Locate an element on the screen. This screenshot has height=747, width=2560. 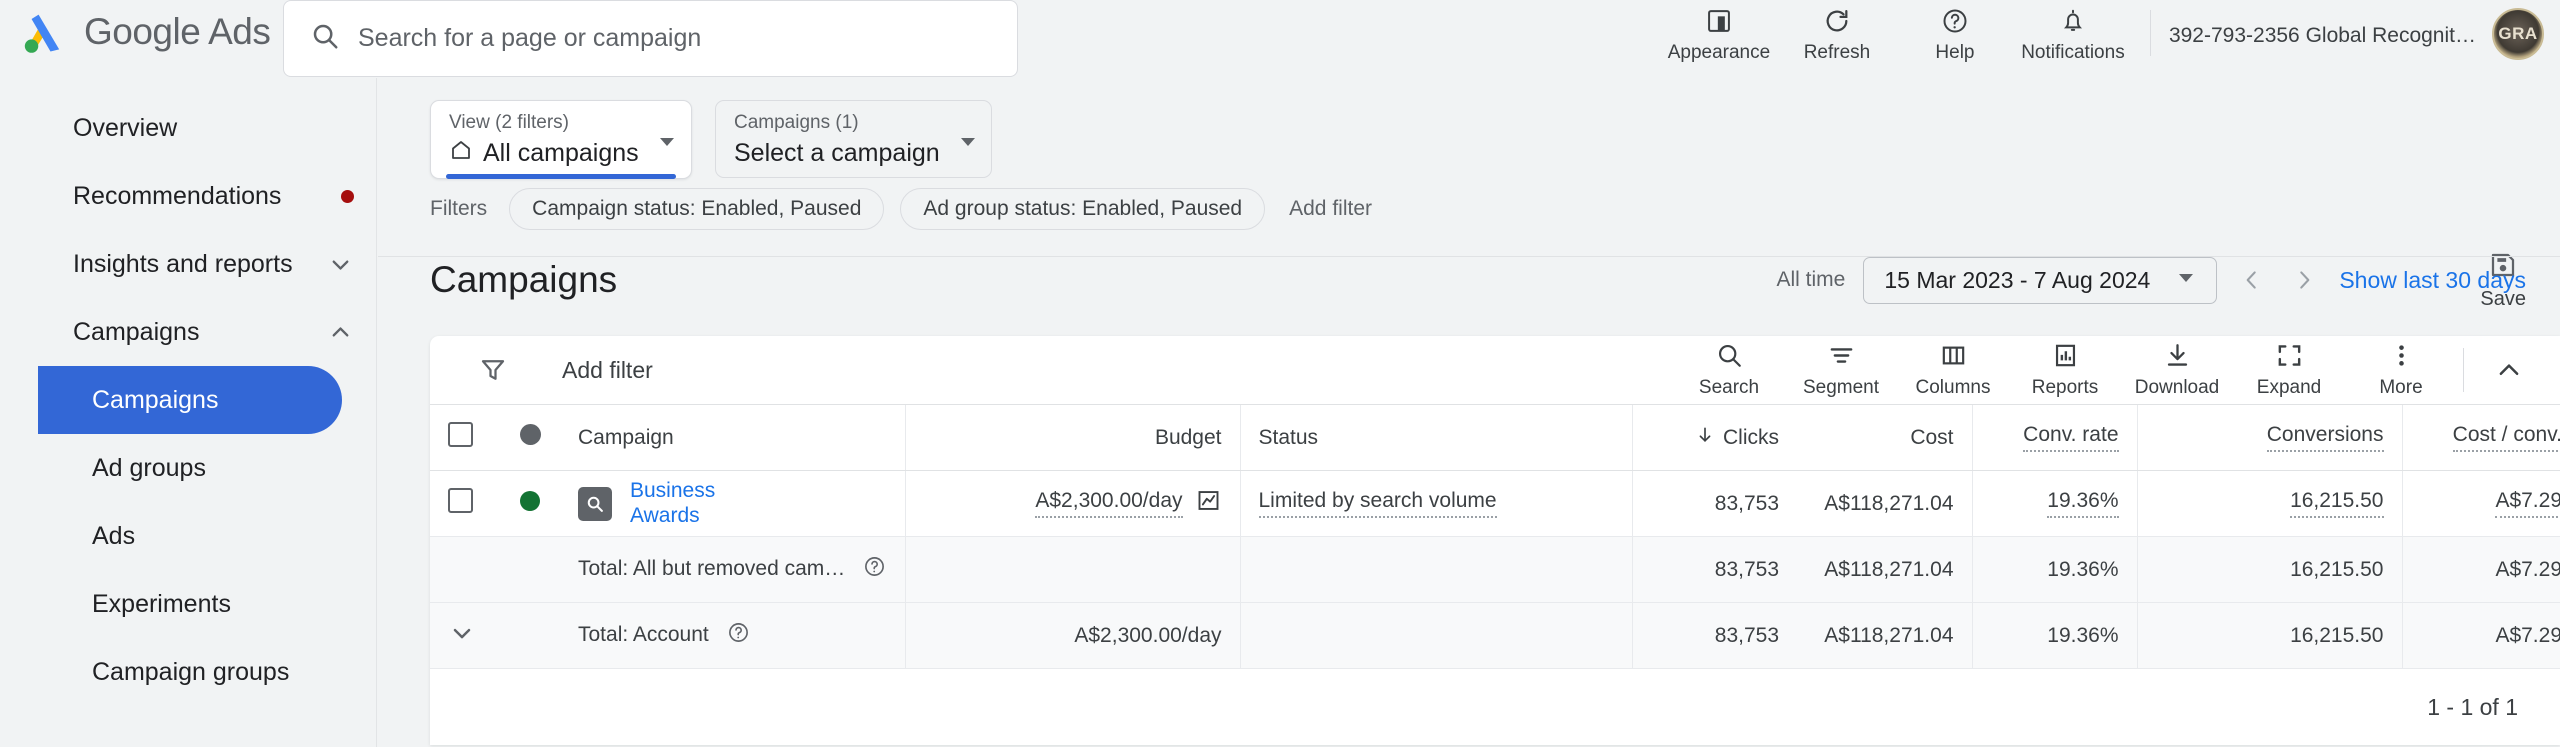
notifications-label: Notifications is located at coordinates (2073, 52).